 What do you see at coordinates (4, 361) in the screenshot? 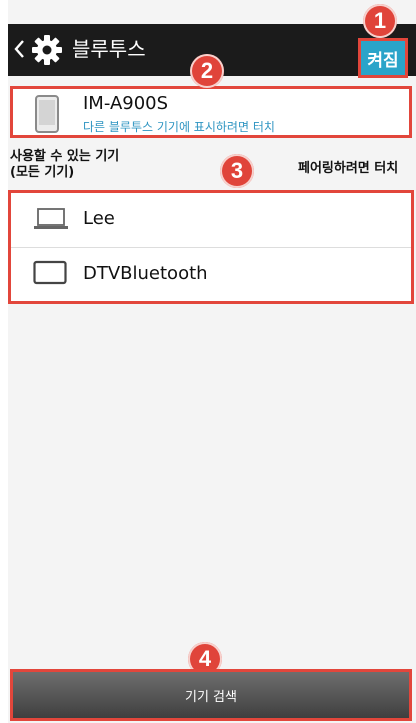
I see `left-margin` at bounding box center [4, 361].